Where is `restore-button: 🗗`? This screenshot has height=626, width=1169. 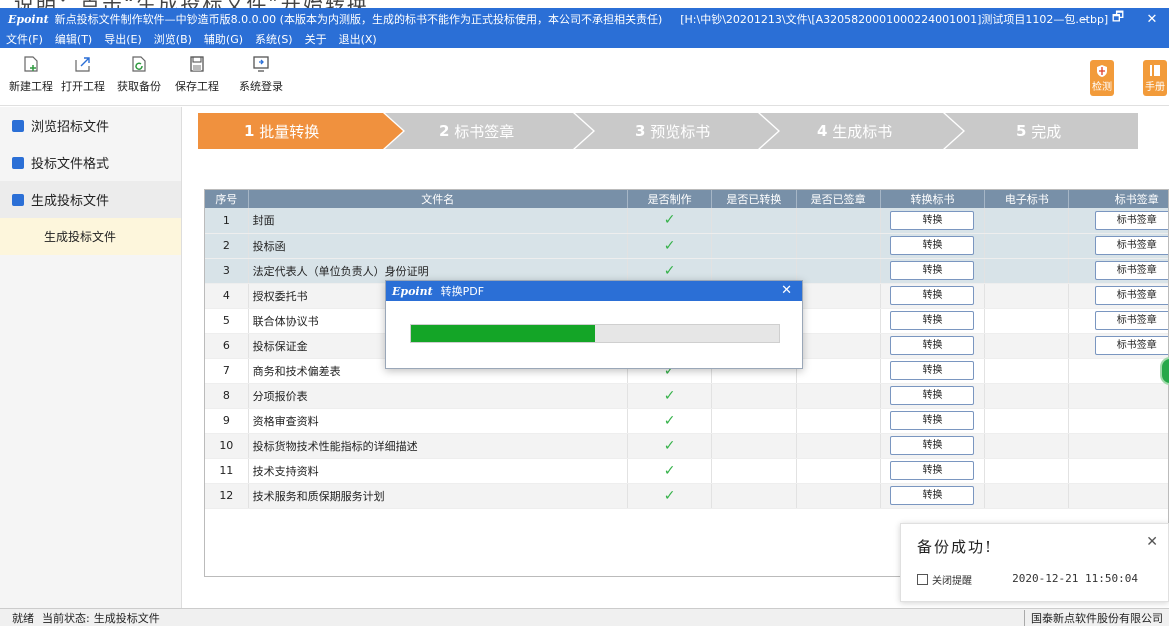 restore-button: 🗗 is located at coordinates (1118, 19).